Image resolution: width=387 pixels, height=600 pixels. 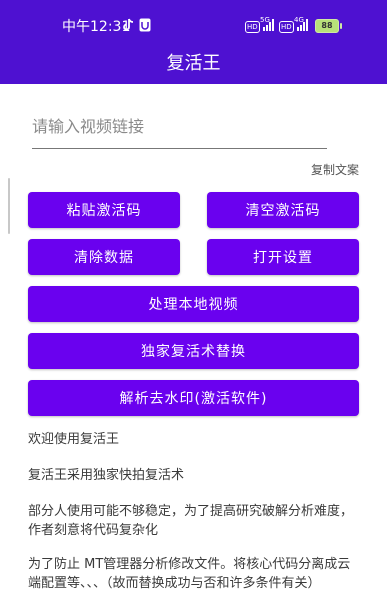 What do you see at coordinates (106, 475) in the screenshot?
I see `info-paragraph: 复活王采用独家快拍复活术` at bounding box center [106, 475].